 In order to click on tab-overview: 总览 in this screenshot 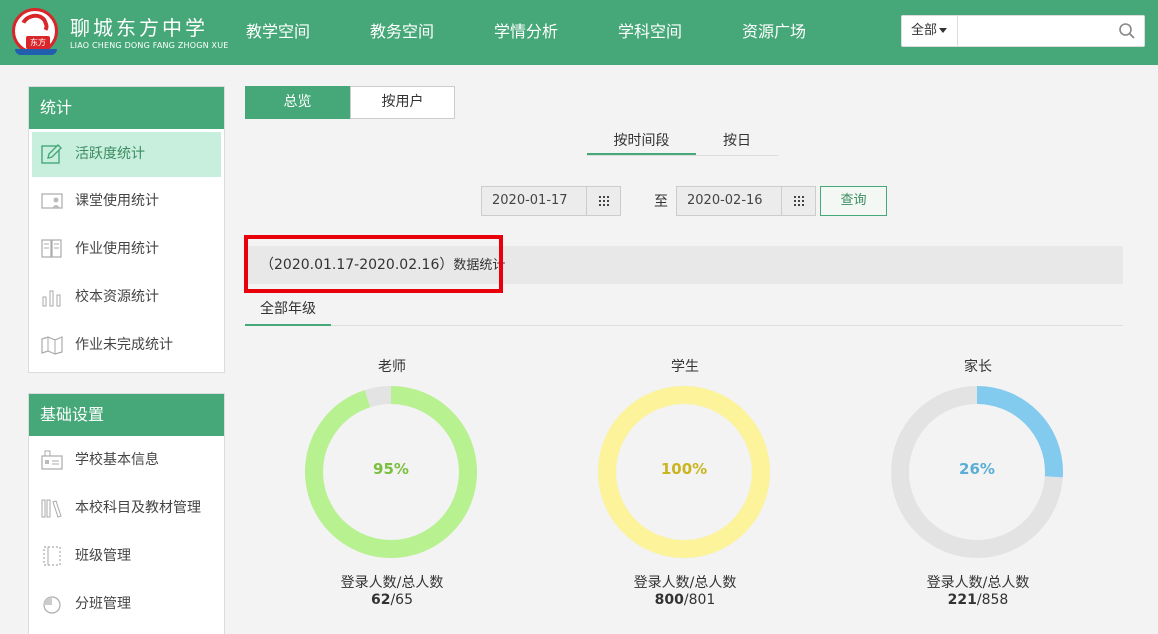, I will do `click(297, 102)`.